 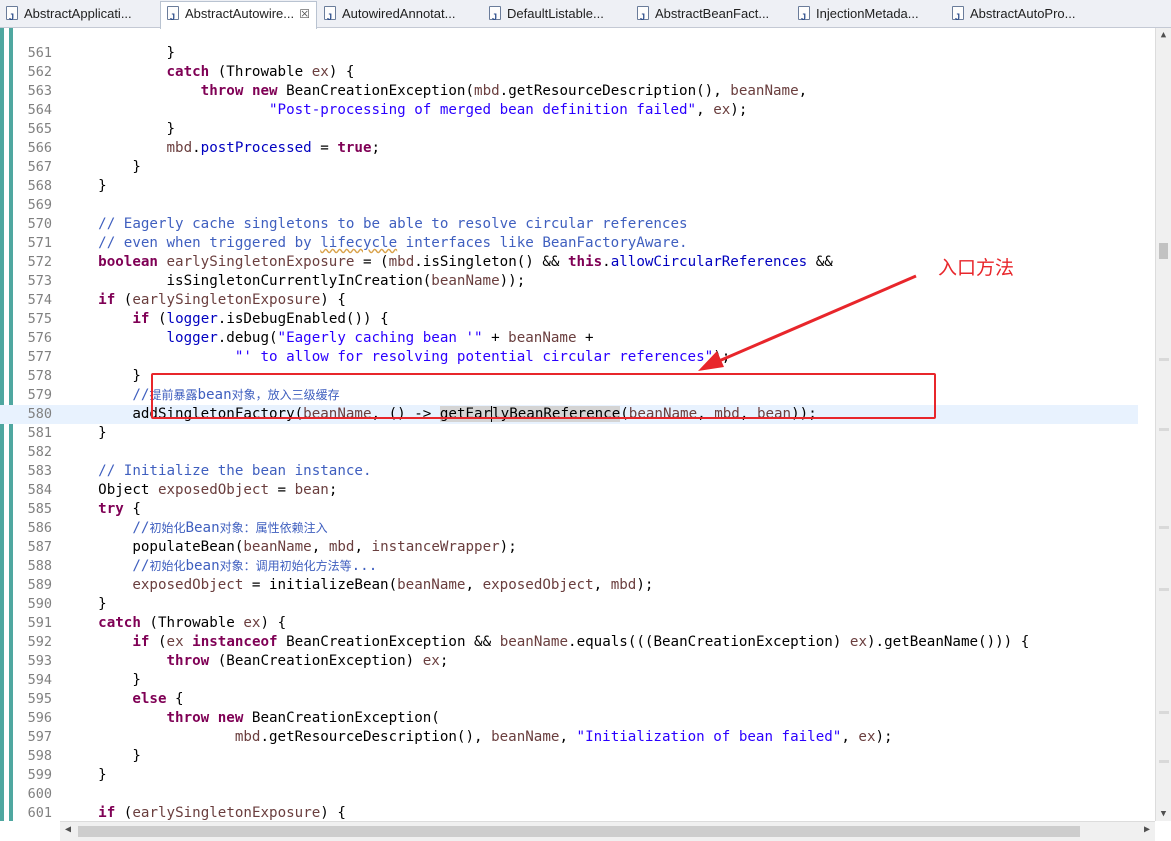 I want to click on line-number: 597, so click(x=39, y=737).